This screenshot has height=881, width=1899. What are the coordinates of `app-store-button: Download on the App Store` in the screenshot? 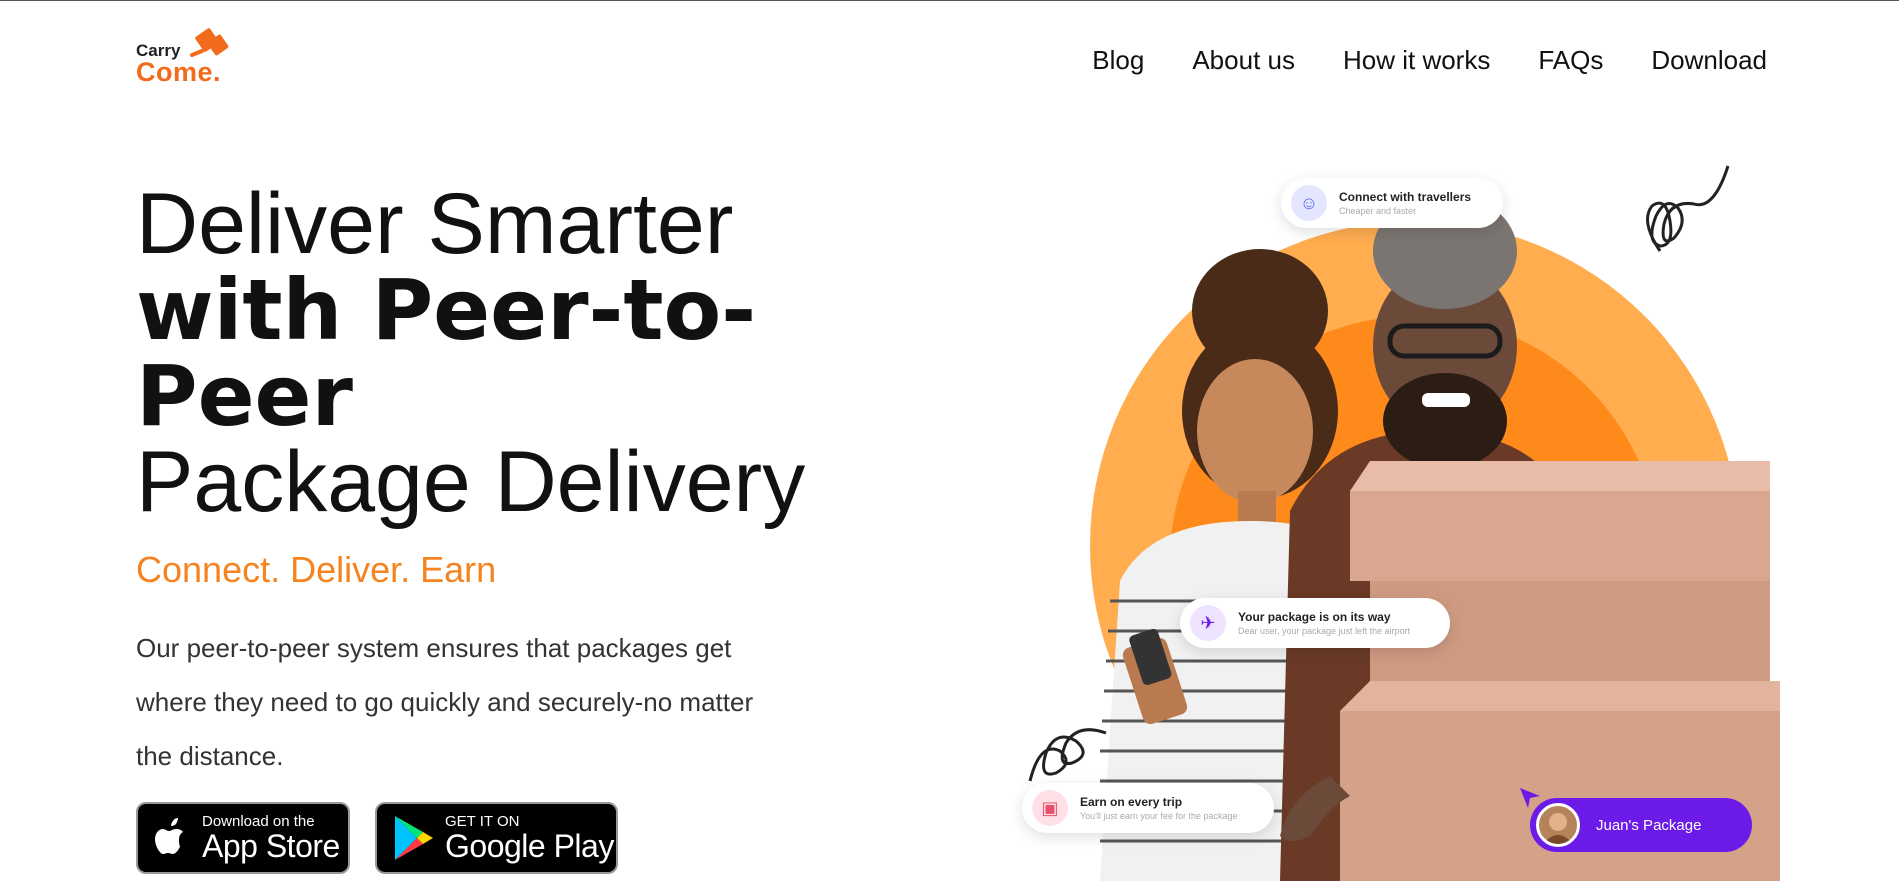 It's located at (243, 838).